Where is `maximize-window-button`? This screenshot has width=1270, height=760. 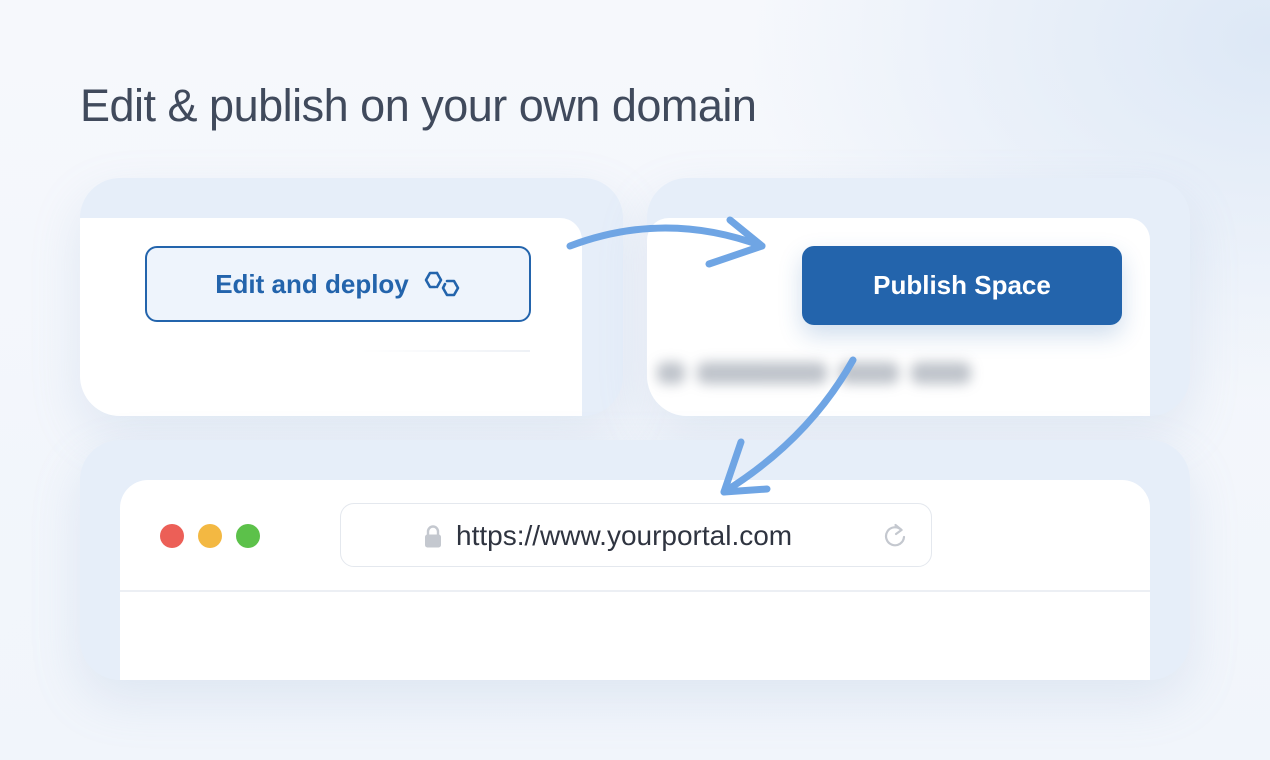
maximize-window-button is located at coordinates (248, 536).